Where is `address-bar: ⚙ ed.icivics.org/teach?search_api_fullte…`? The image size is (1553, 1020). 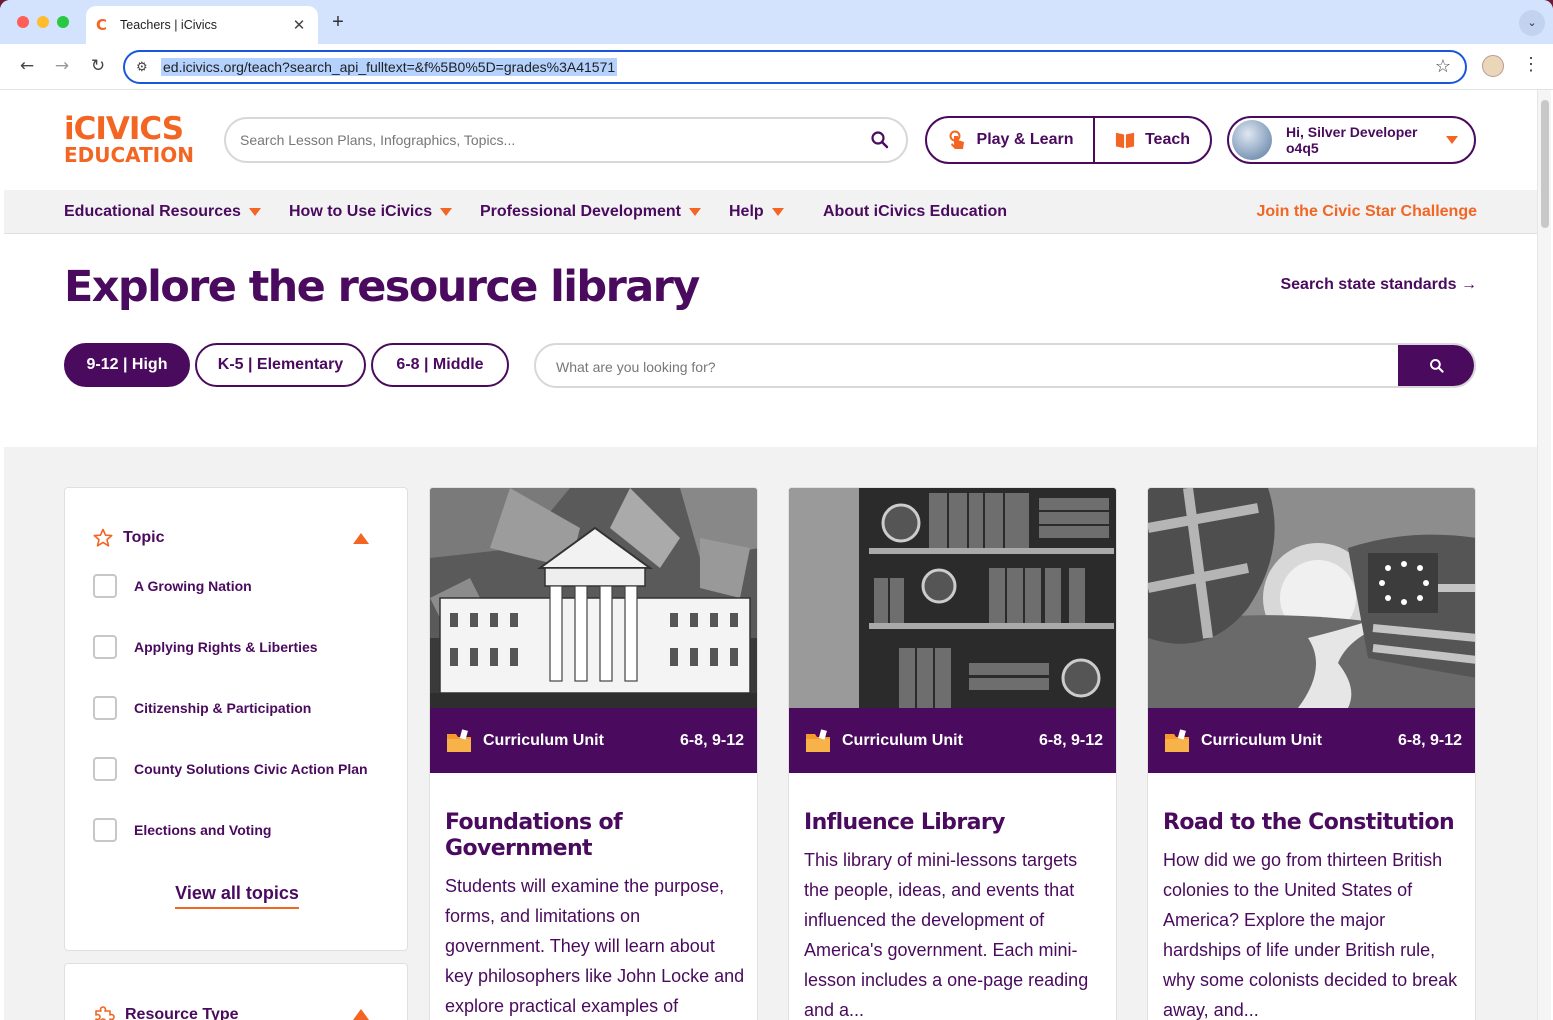
address-bar: ⚙ ed.icivics.org/teach?search_api_fullte… is located at coordinates (795, 67).